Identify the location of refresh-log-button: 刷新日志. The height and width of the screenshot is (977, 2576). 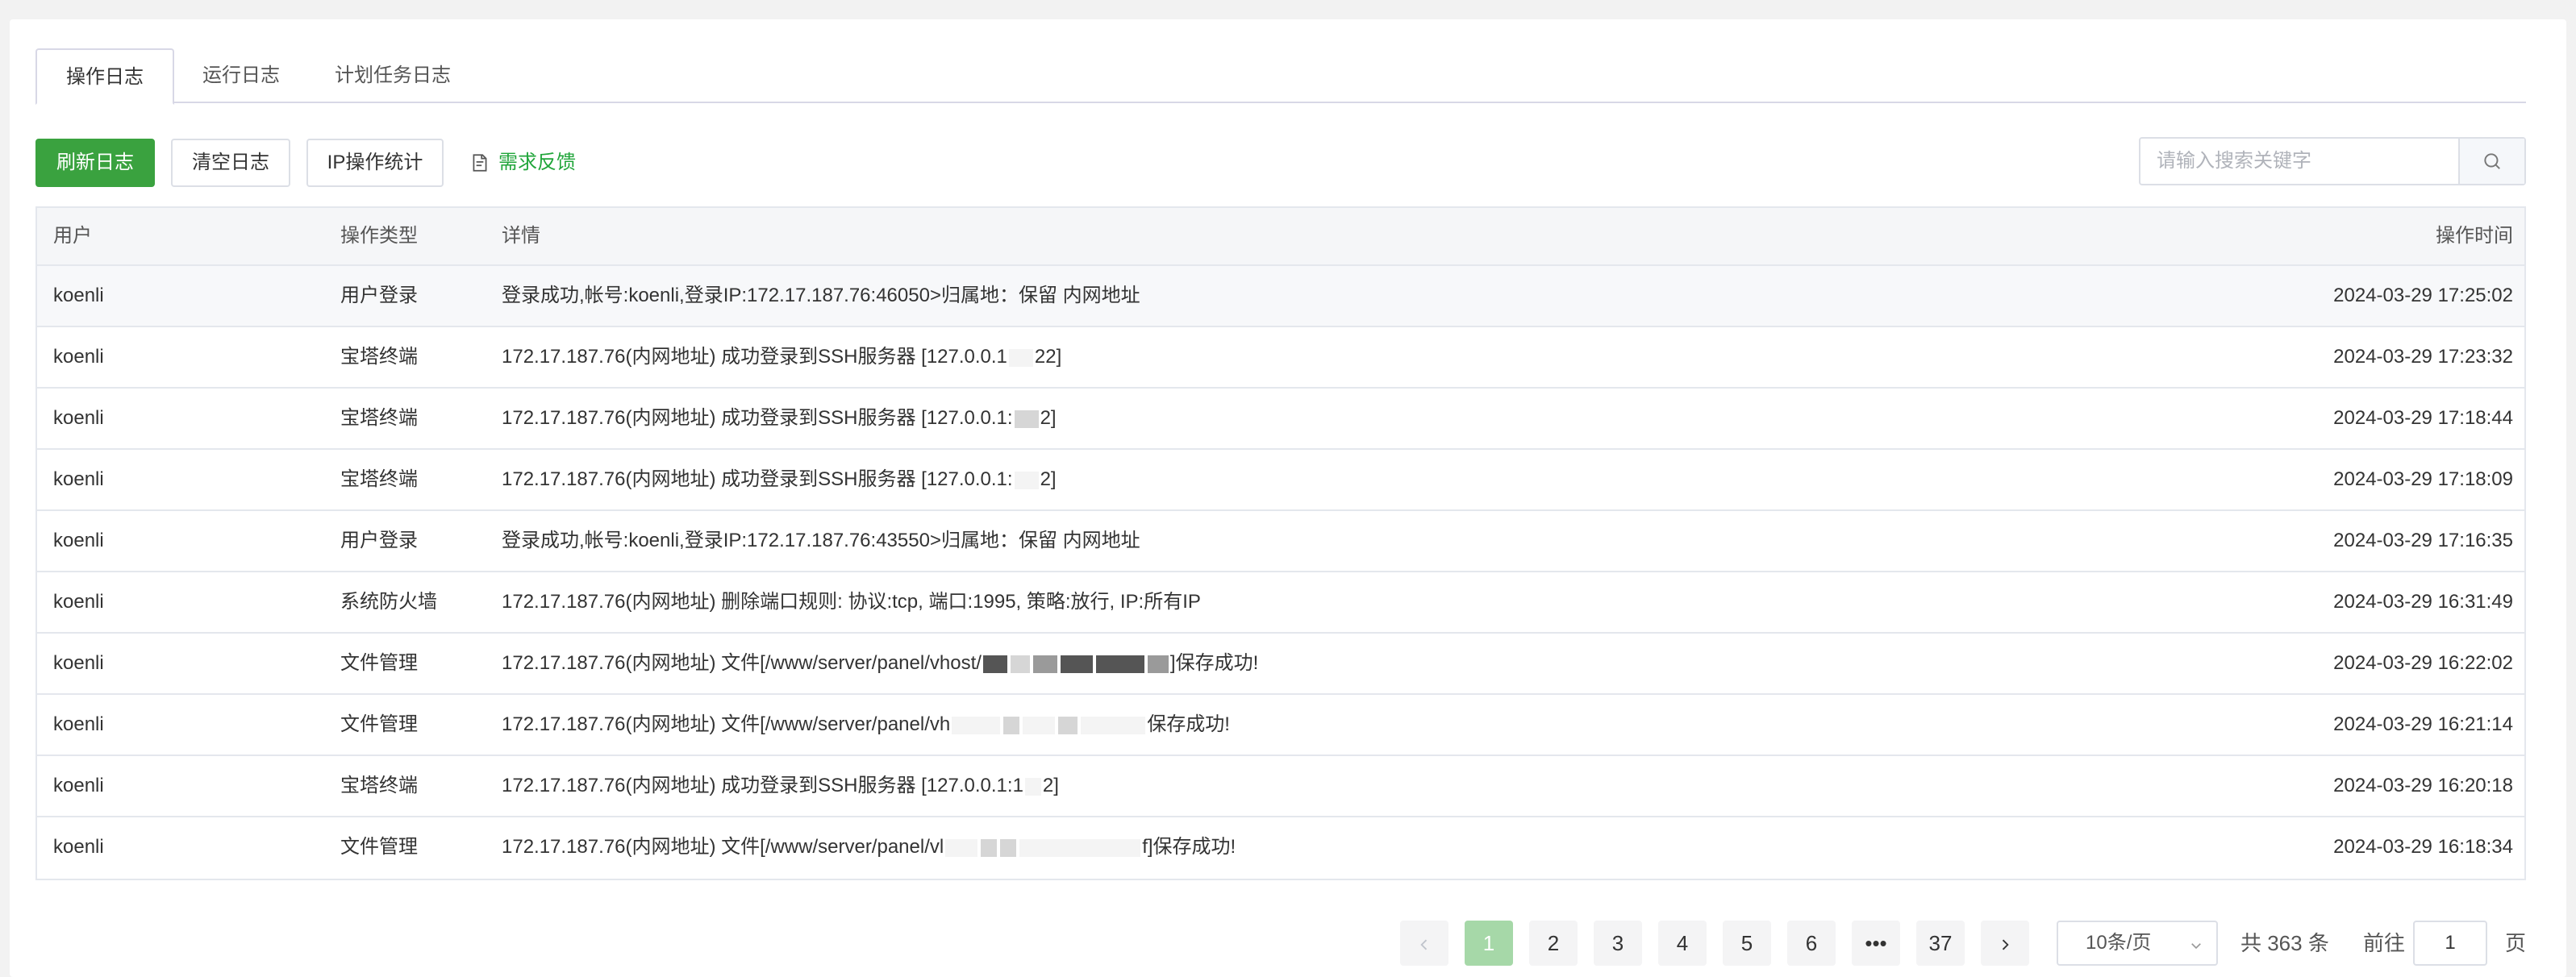
(95, 163).